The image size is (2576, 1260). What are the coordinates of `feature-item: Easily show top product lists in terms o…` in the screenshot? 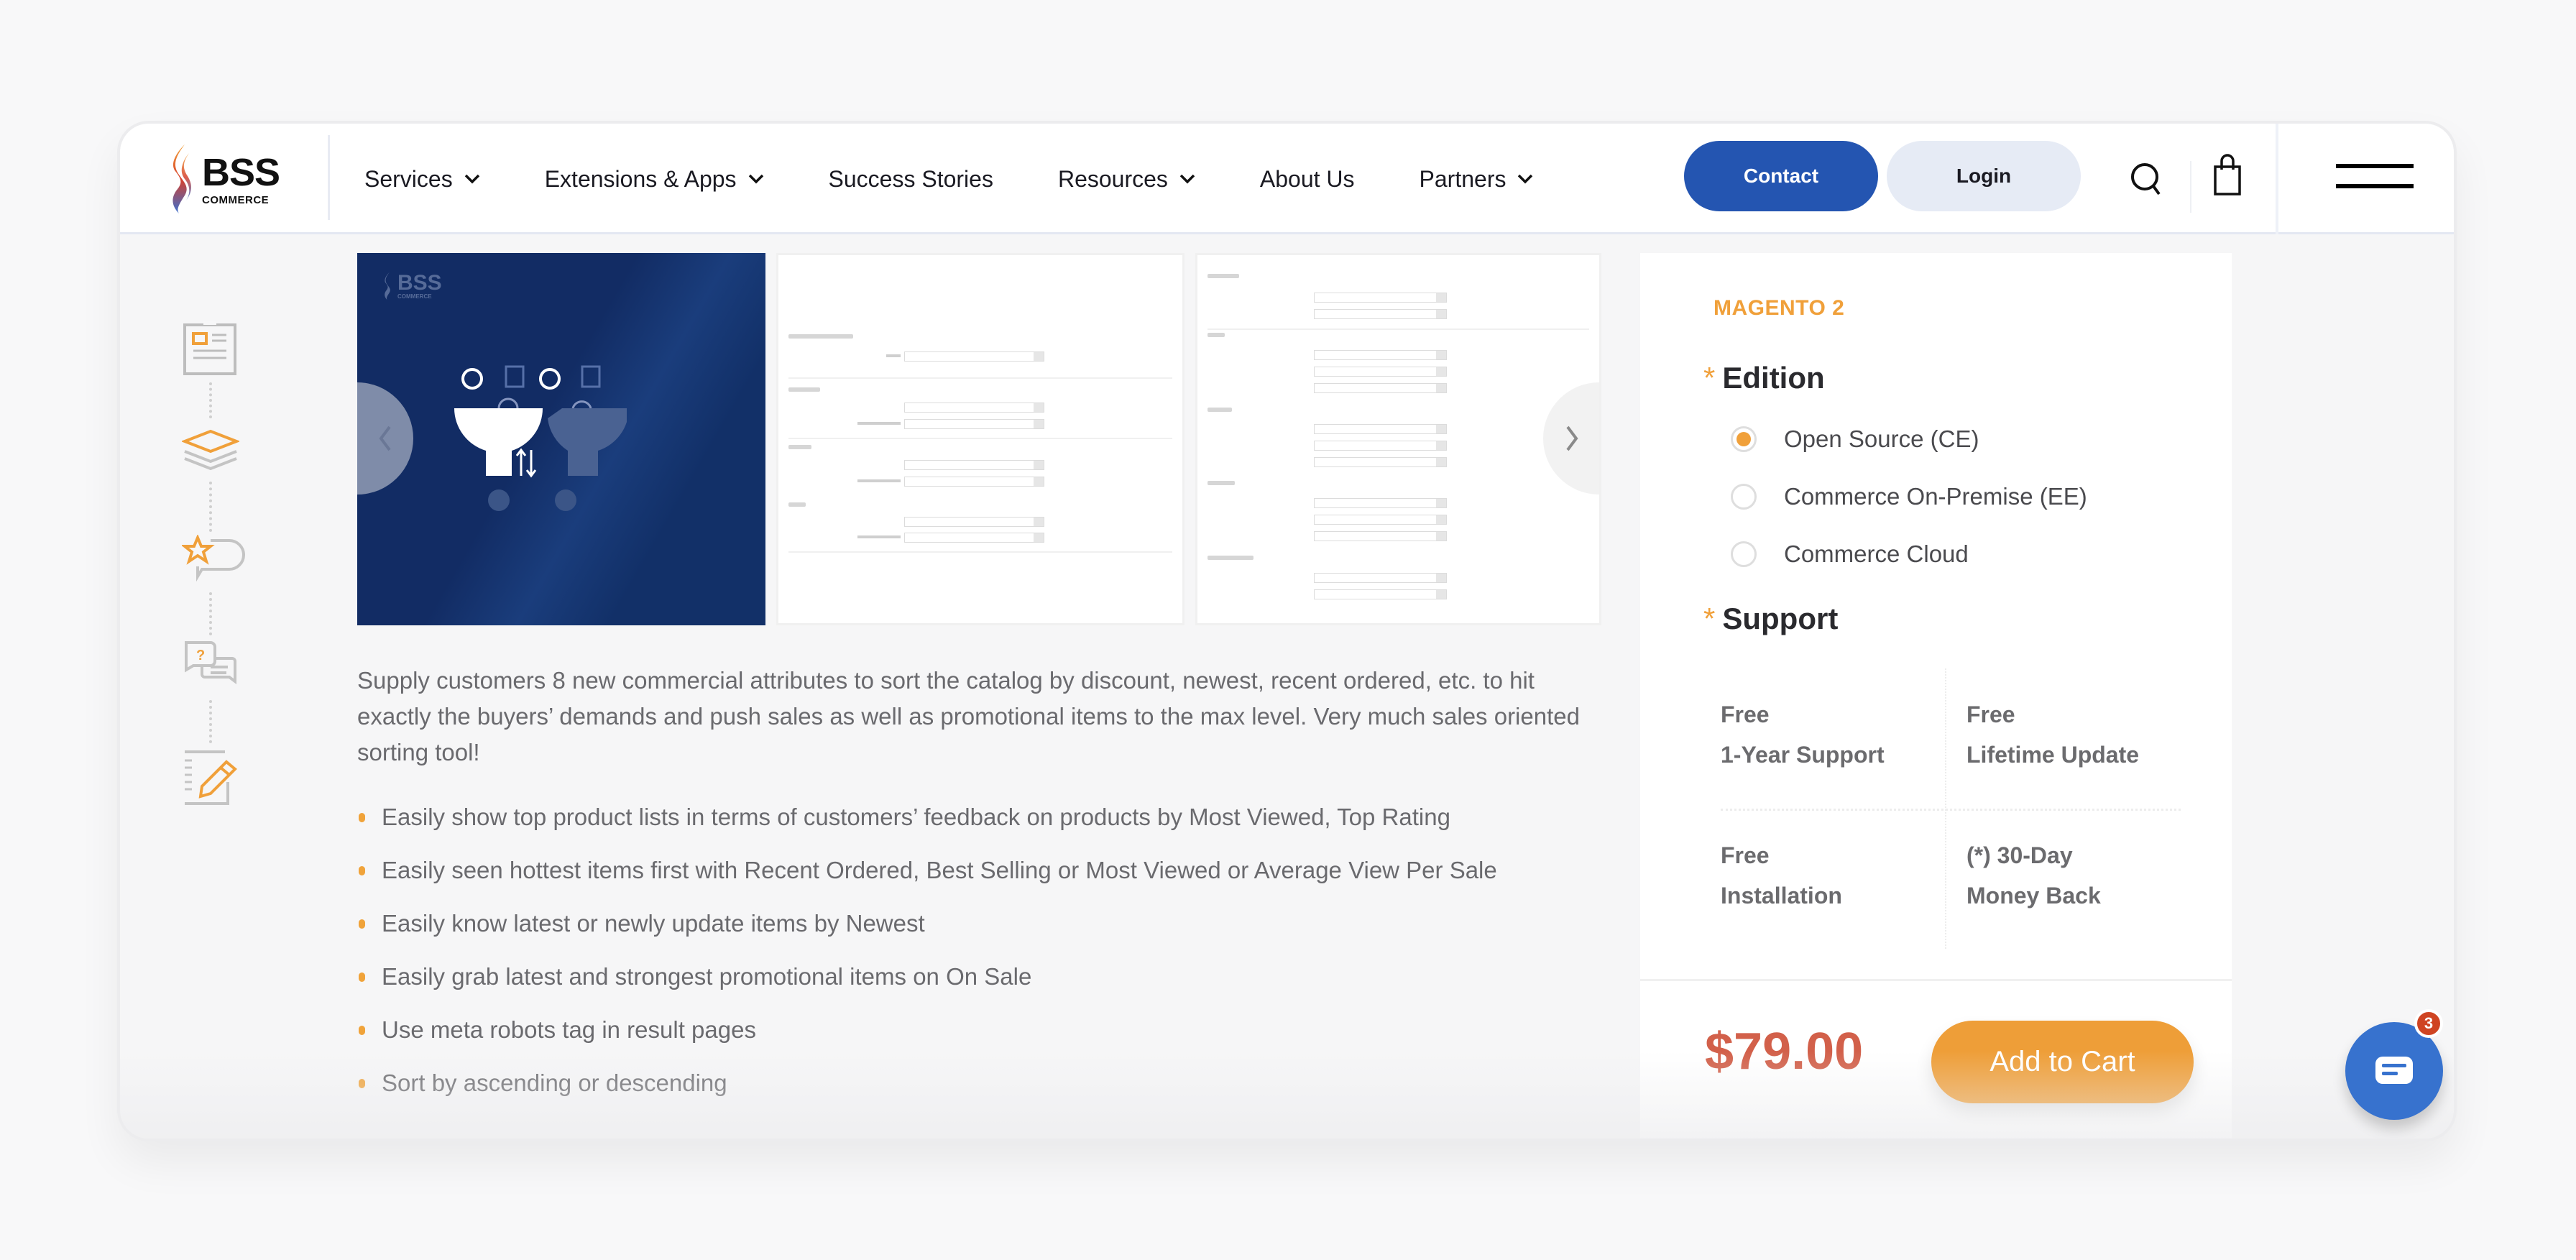 It's located at (982, 817).